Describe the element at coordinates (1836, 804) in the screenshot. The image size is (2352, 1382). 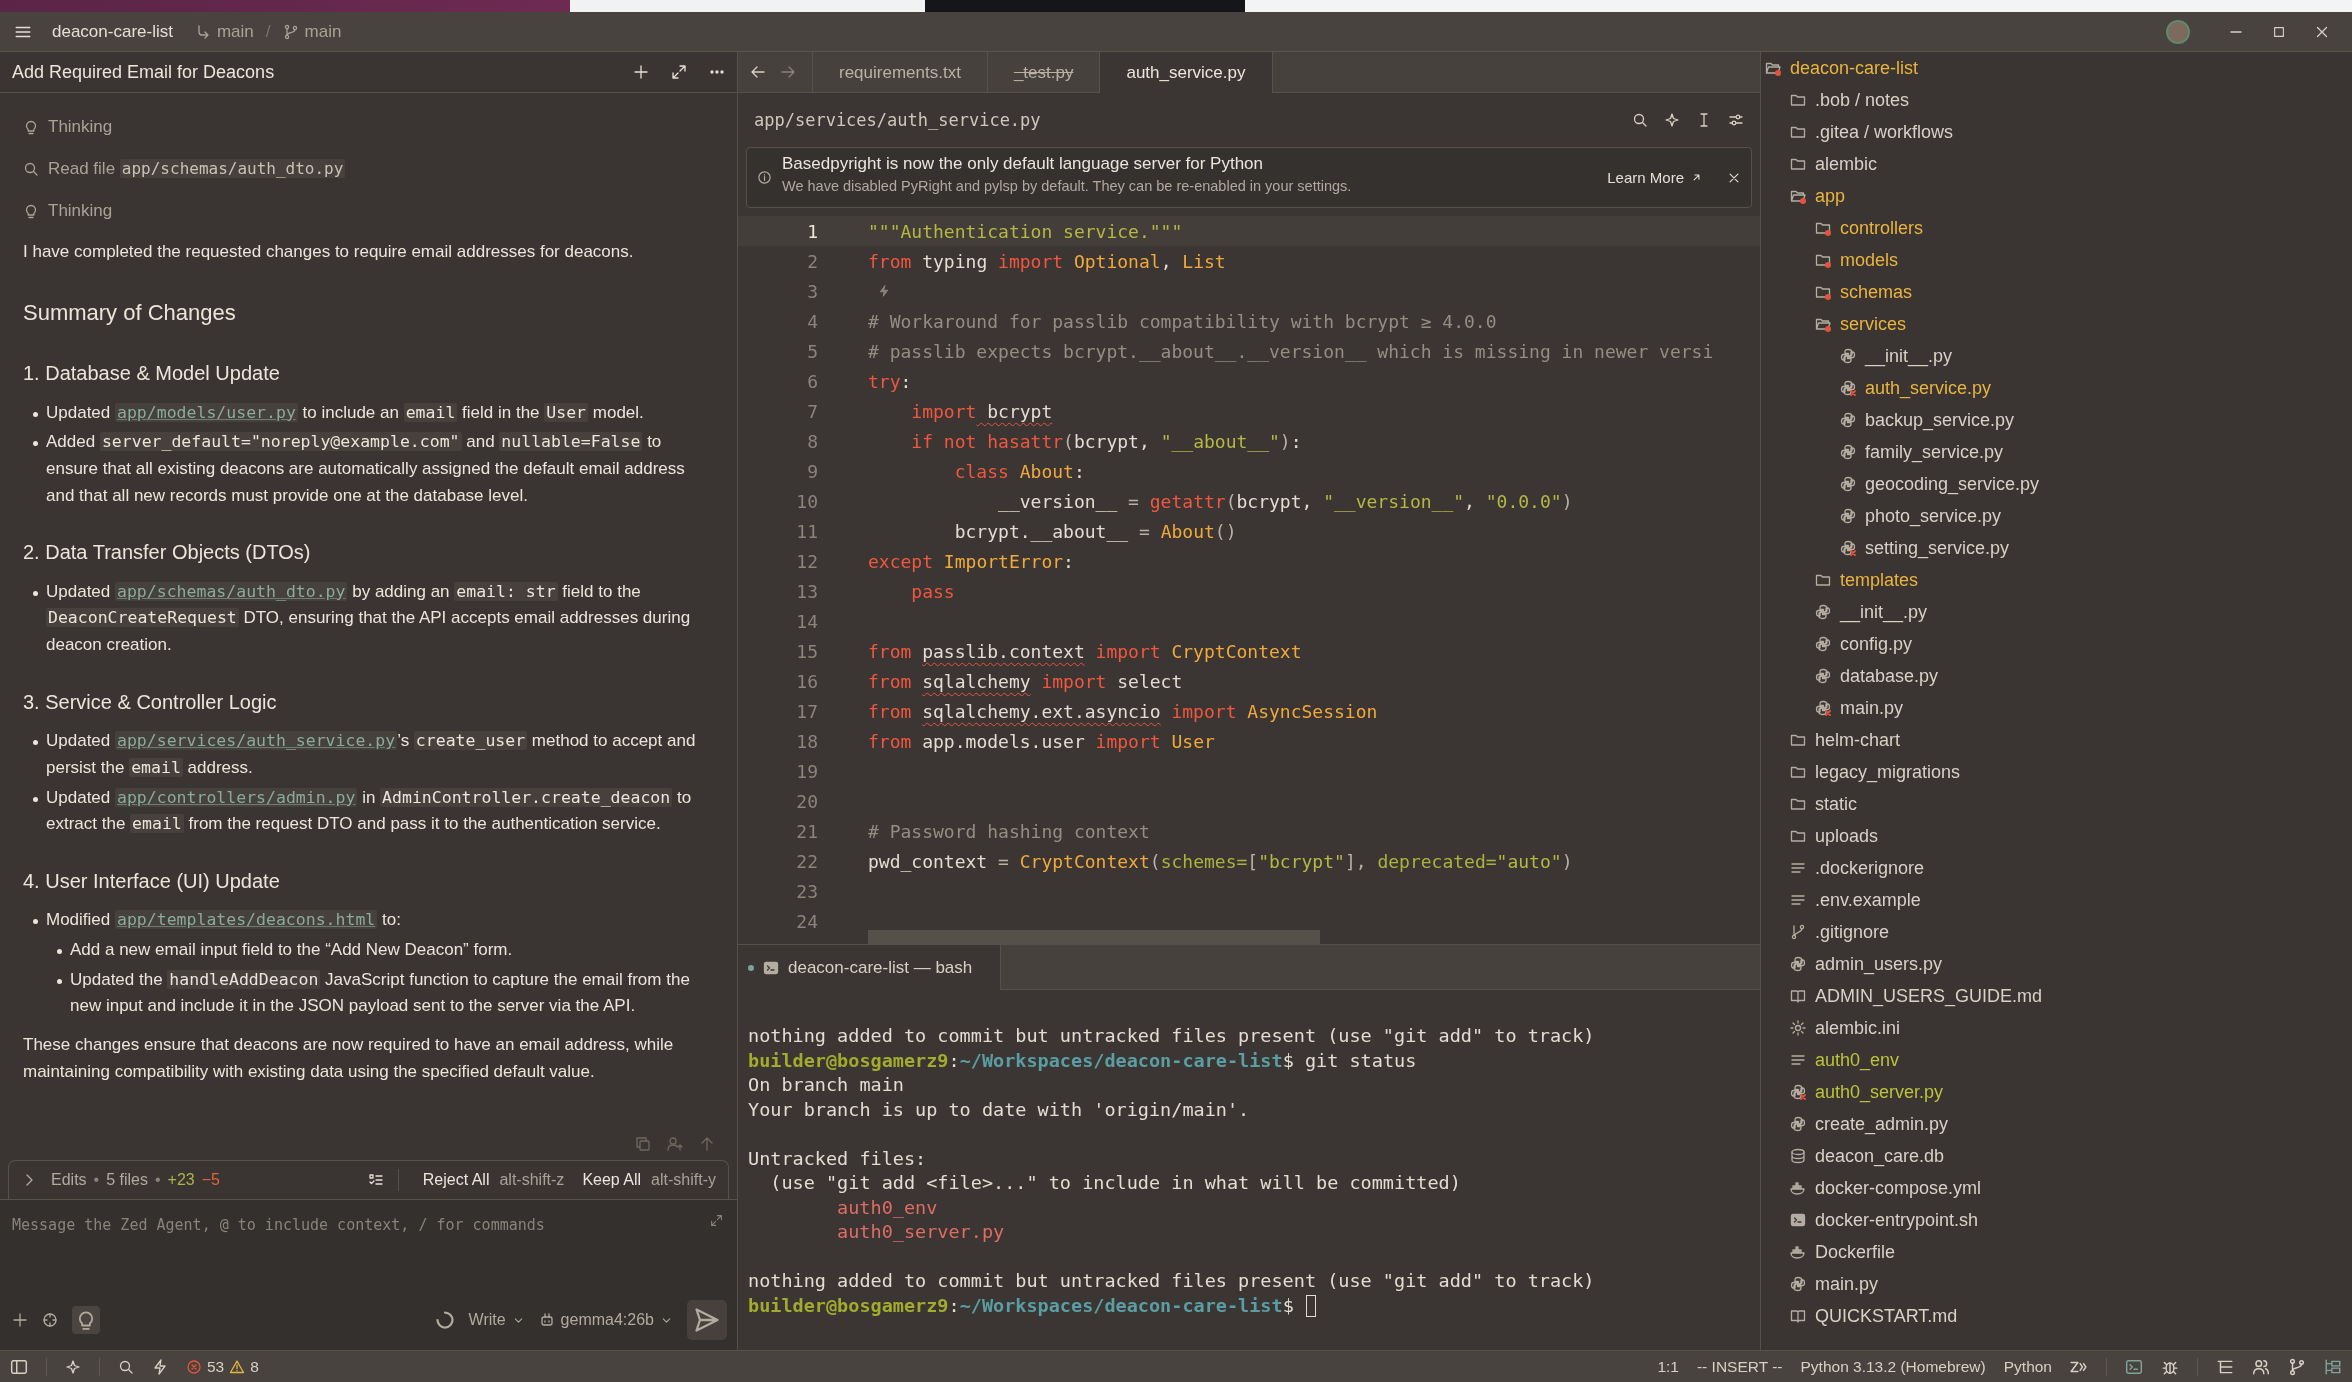
I see `folder-name: static` at that location.